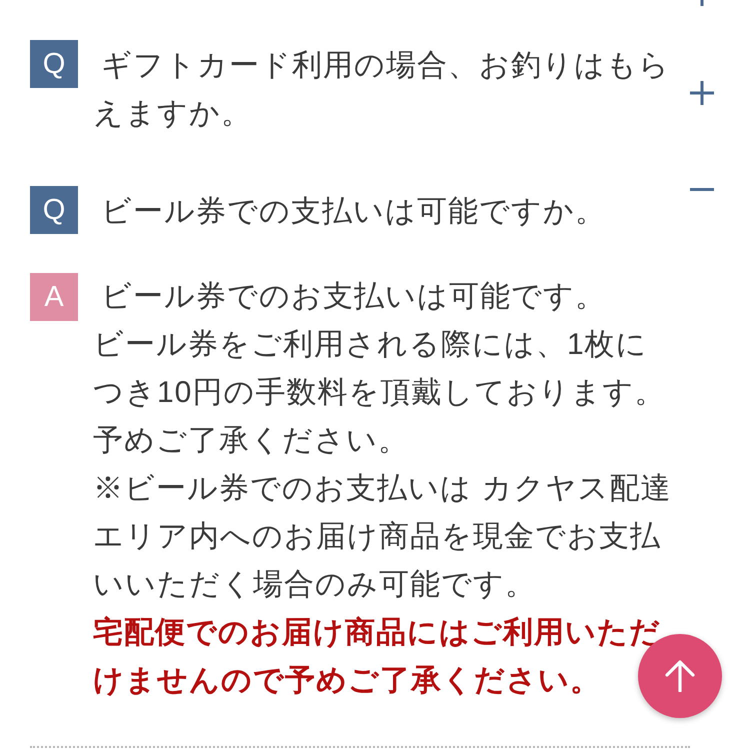  What do you see at coordinates (382, 211) in the screenshot?
I see `question-text: ビール券での支払いは可能ですか。` at bounding box center [382, 211].